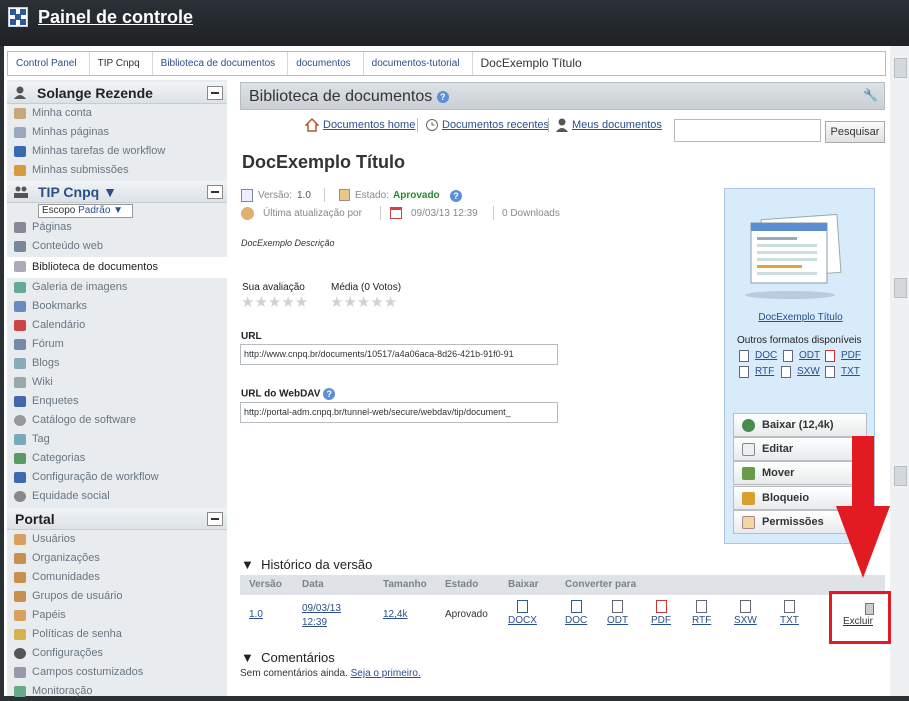 This screenshot has width=909, height=701. I want to click on user-section-header: Solange Rezende, so click(117, 93).